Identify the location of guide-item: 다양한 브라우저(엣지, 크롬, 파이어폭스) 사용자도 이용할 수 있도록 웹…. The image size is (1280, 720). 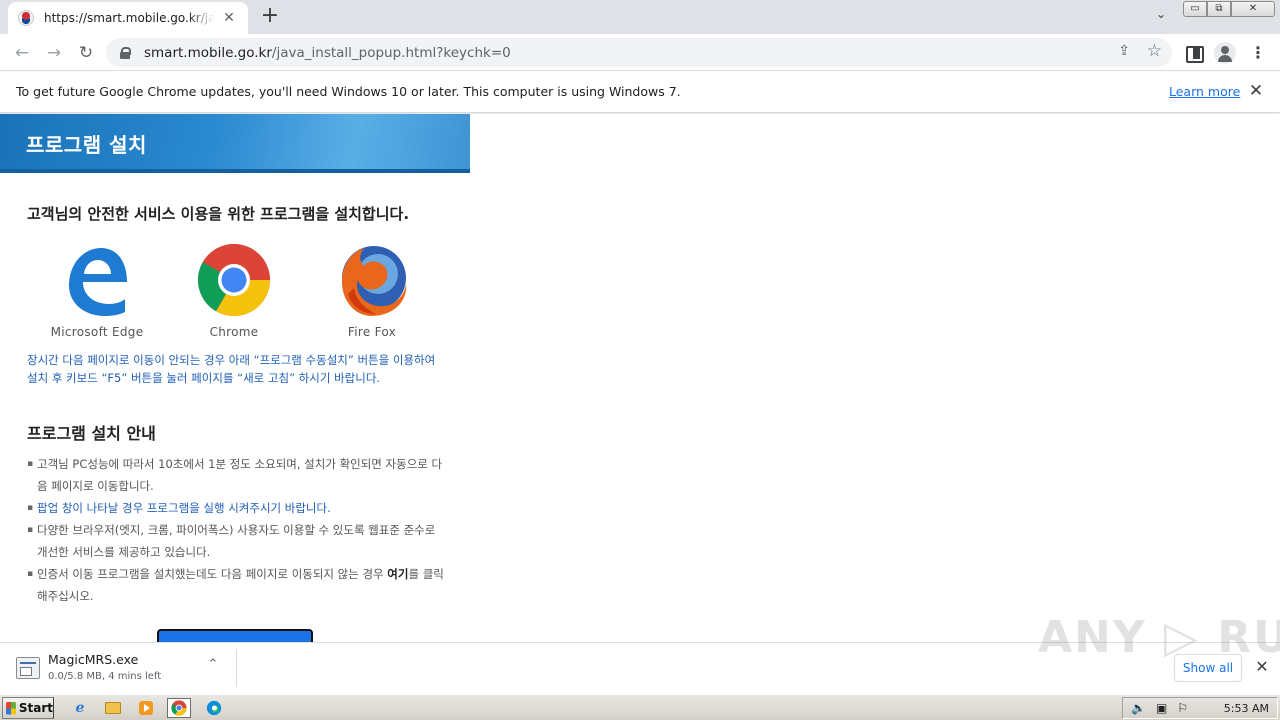
(237, 541).